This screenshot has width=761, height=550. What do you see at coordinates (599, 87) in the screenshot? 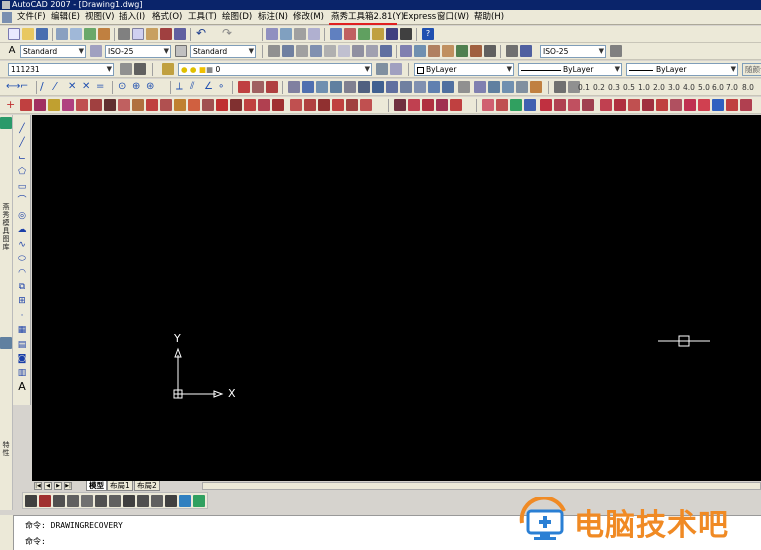
I see `lineweight-0-2: 0.2` at bounding box center [599, 87].